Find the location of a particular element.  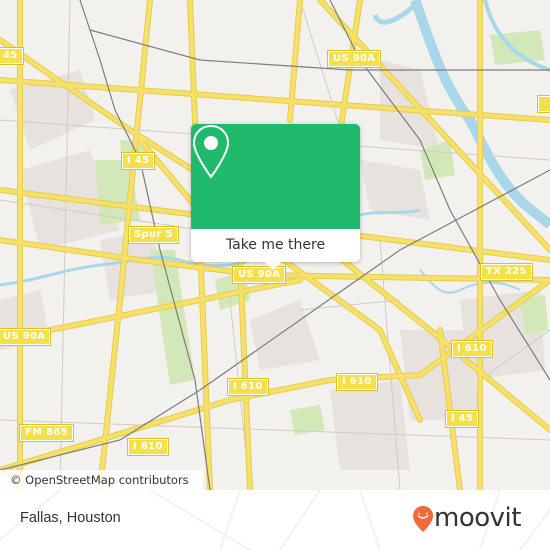

moovit-logo: moovit is located at coordinates (477, 518).